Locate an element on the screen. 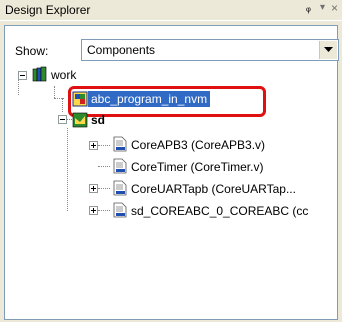 This screenshot has width=342, height=322. program-icon is located at coordinates (80, 99).